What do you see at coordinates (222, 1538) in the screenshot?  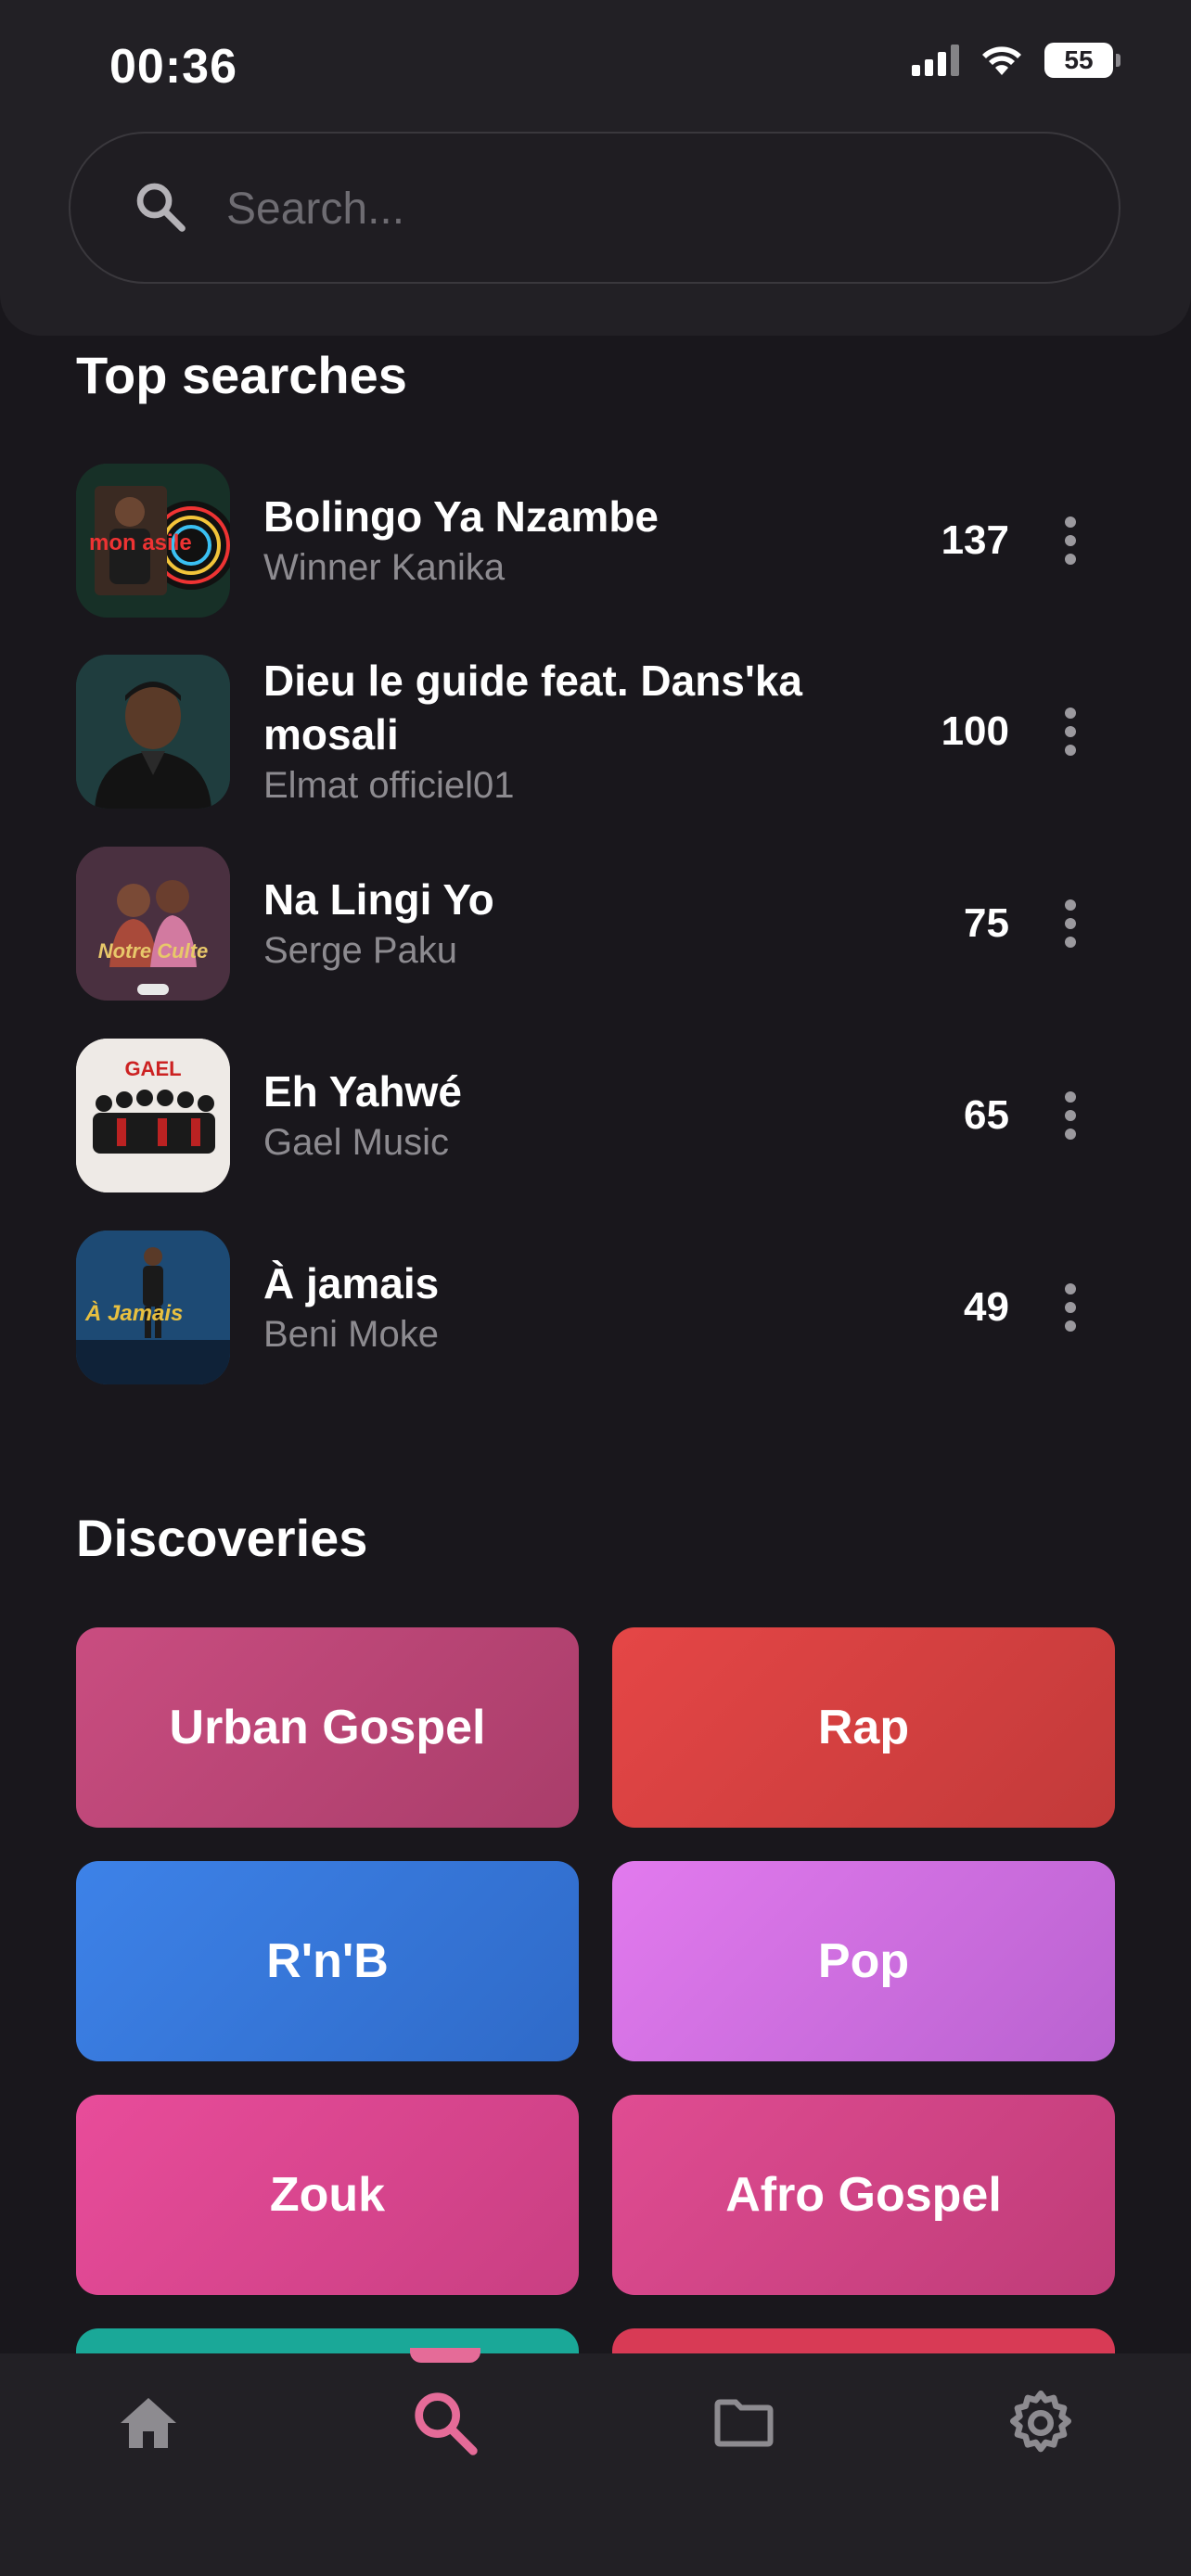 I see `discoveries-title: Discoveries` at bounding box center [222, 1538].